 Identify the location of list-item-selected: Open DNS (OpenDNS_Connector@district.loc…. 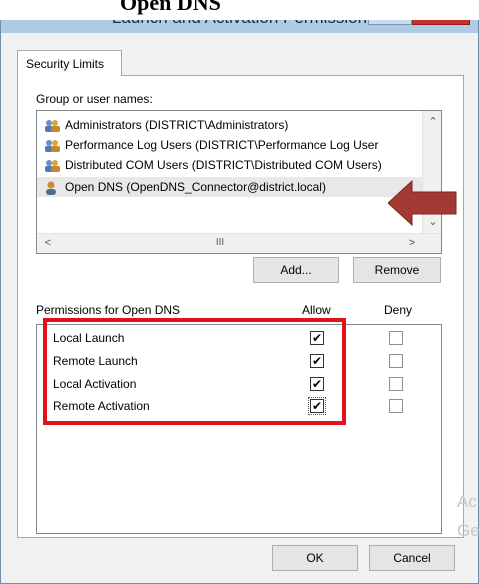
(234, 187).